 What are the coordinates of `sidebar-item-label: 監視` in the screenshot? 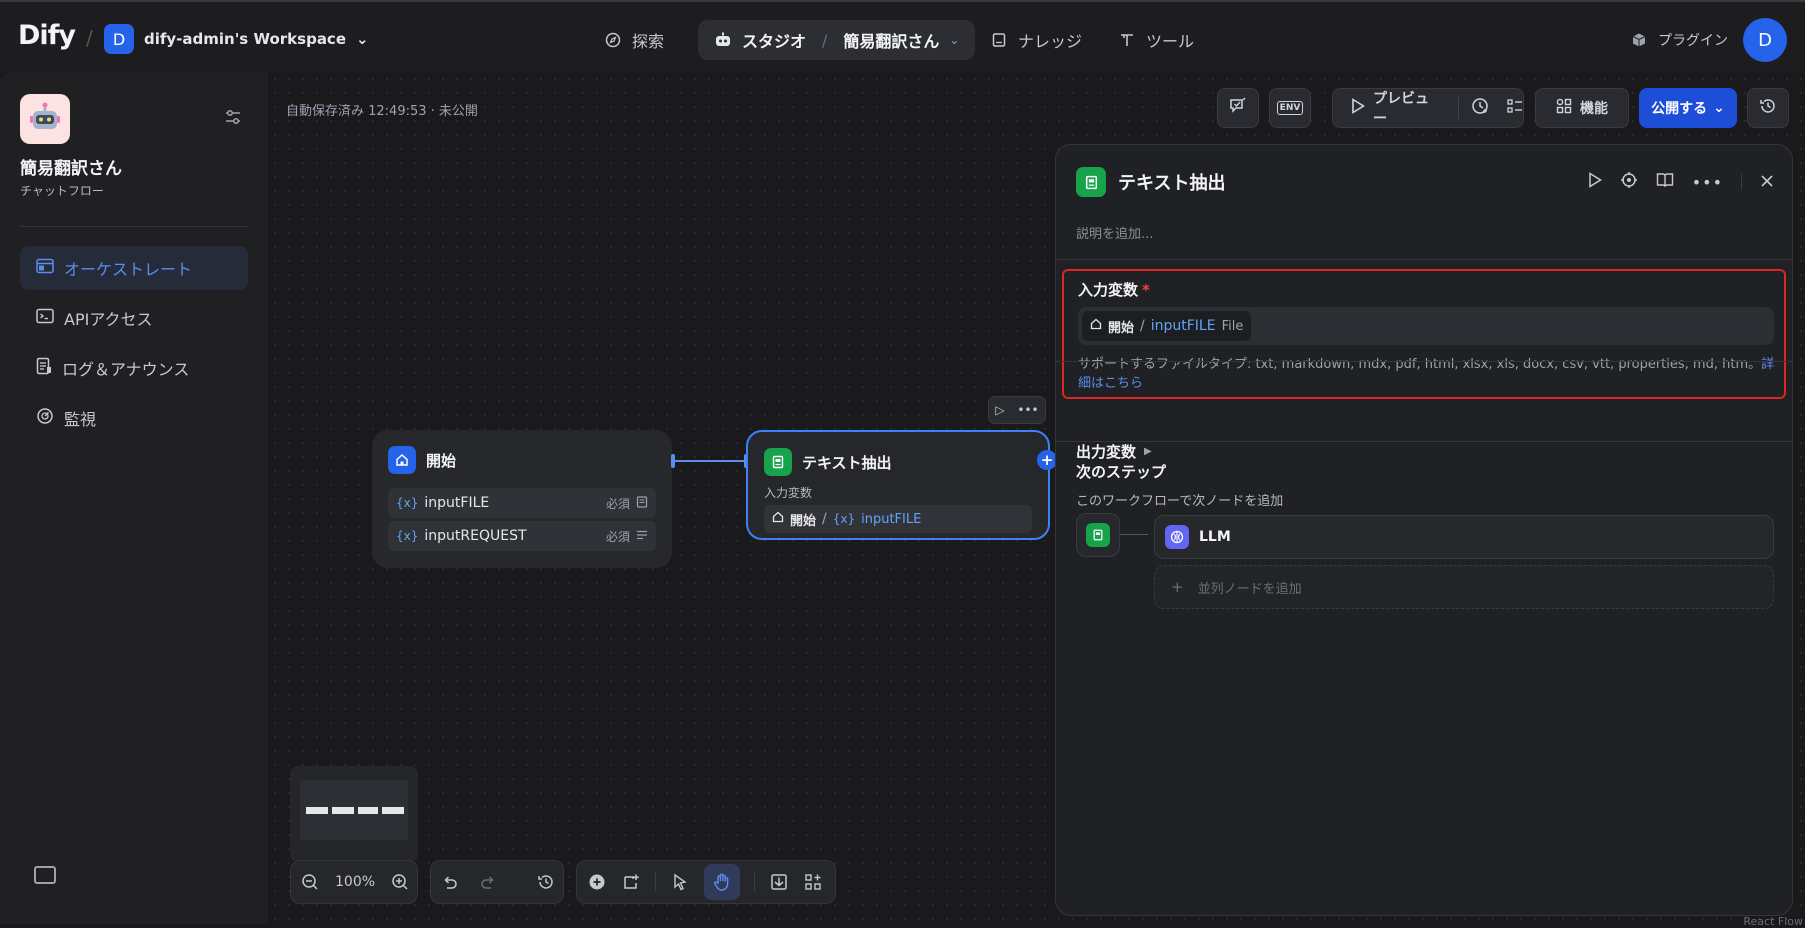 It's located at (80, 419).